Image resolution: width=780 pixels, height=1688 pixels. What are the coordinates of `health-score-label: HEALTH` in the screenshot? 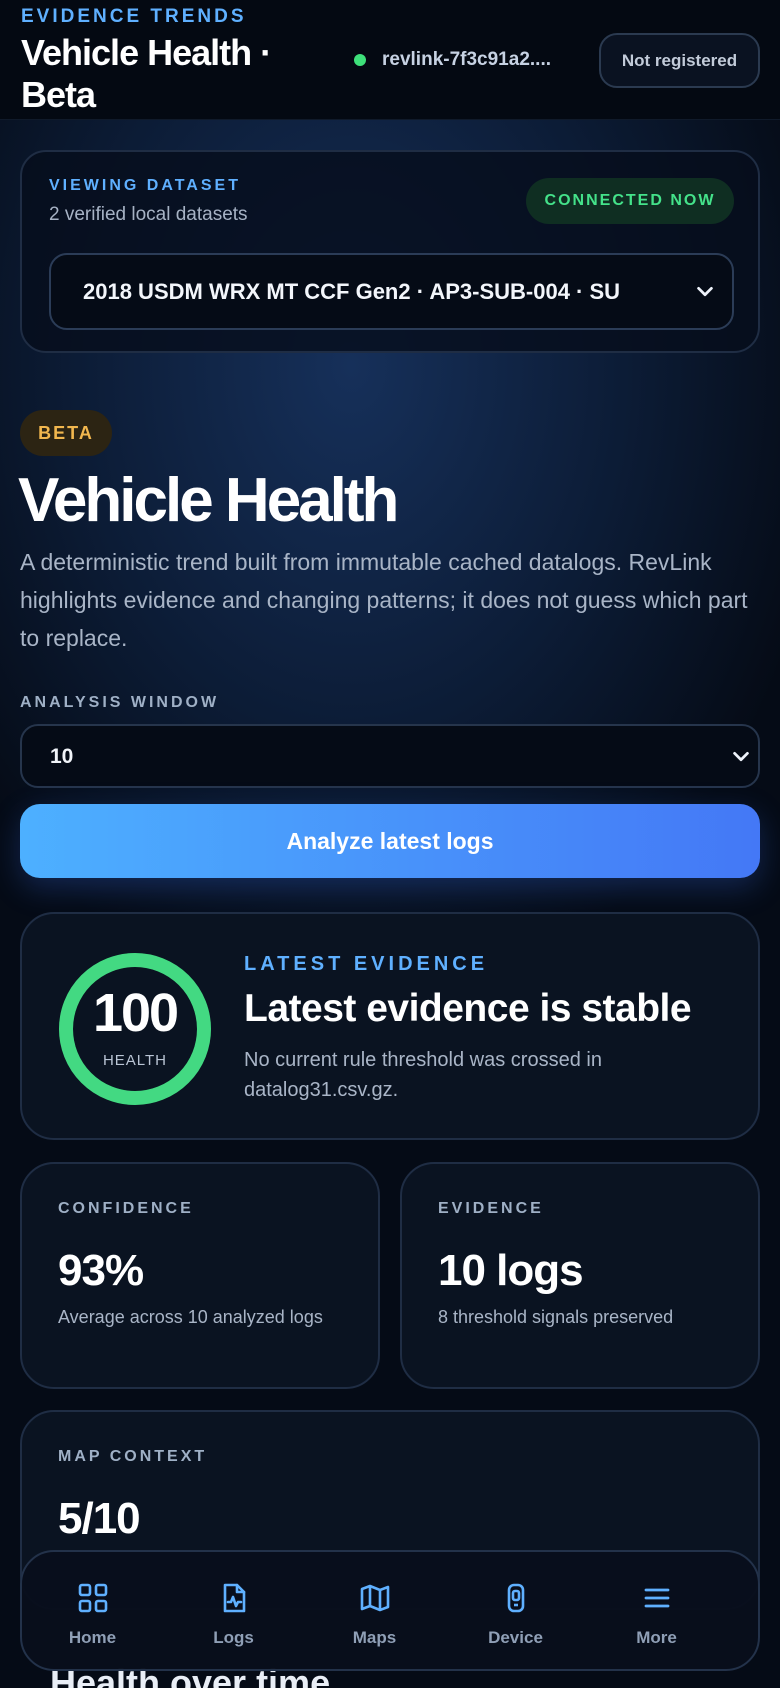 It's located at (135, 1060).